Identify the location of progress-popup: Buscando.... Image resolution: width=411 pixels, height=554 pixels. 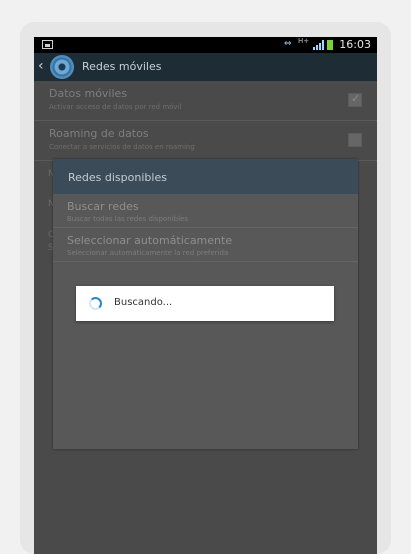
(205, 303).